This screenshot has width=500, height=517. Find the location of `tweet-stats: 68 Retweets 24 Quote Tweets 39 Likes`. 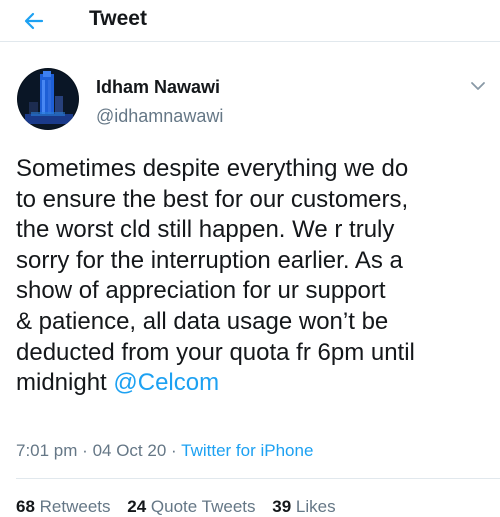

tweet-stats: 68 Retweets 24 Quote Tweets 39 Likes is located at coordinates (182, 507).